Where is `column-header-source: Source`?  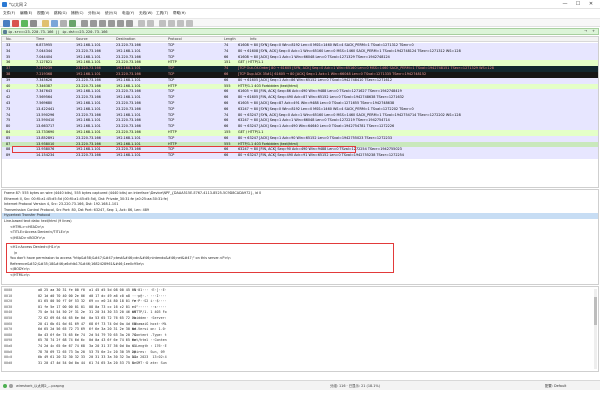 column-header-source: Source is located at coordinates (82, 39).